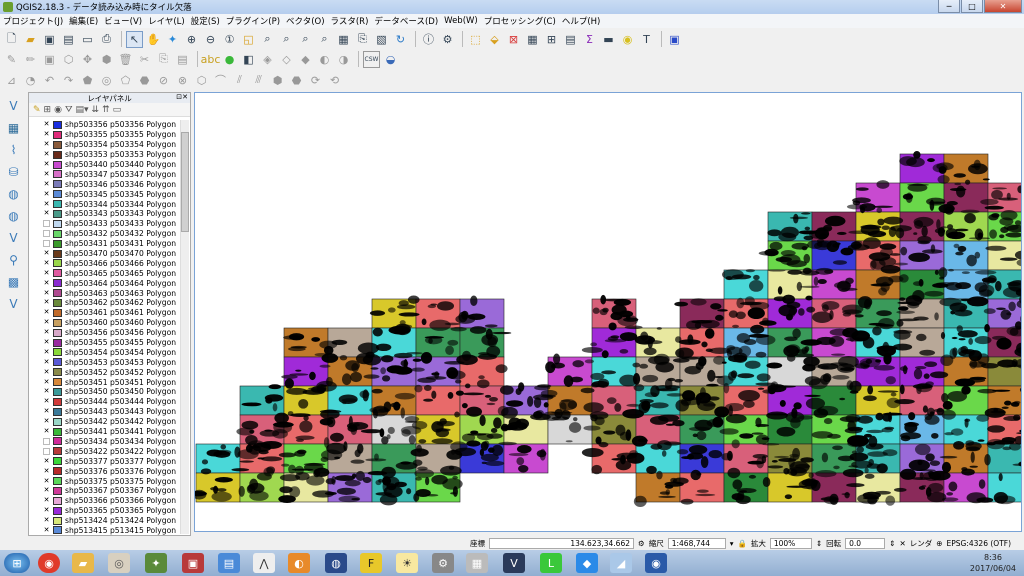  I want to click on edit-pencil-icon: ✎, so click(11, 59).